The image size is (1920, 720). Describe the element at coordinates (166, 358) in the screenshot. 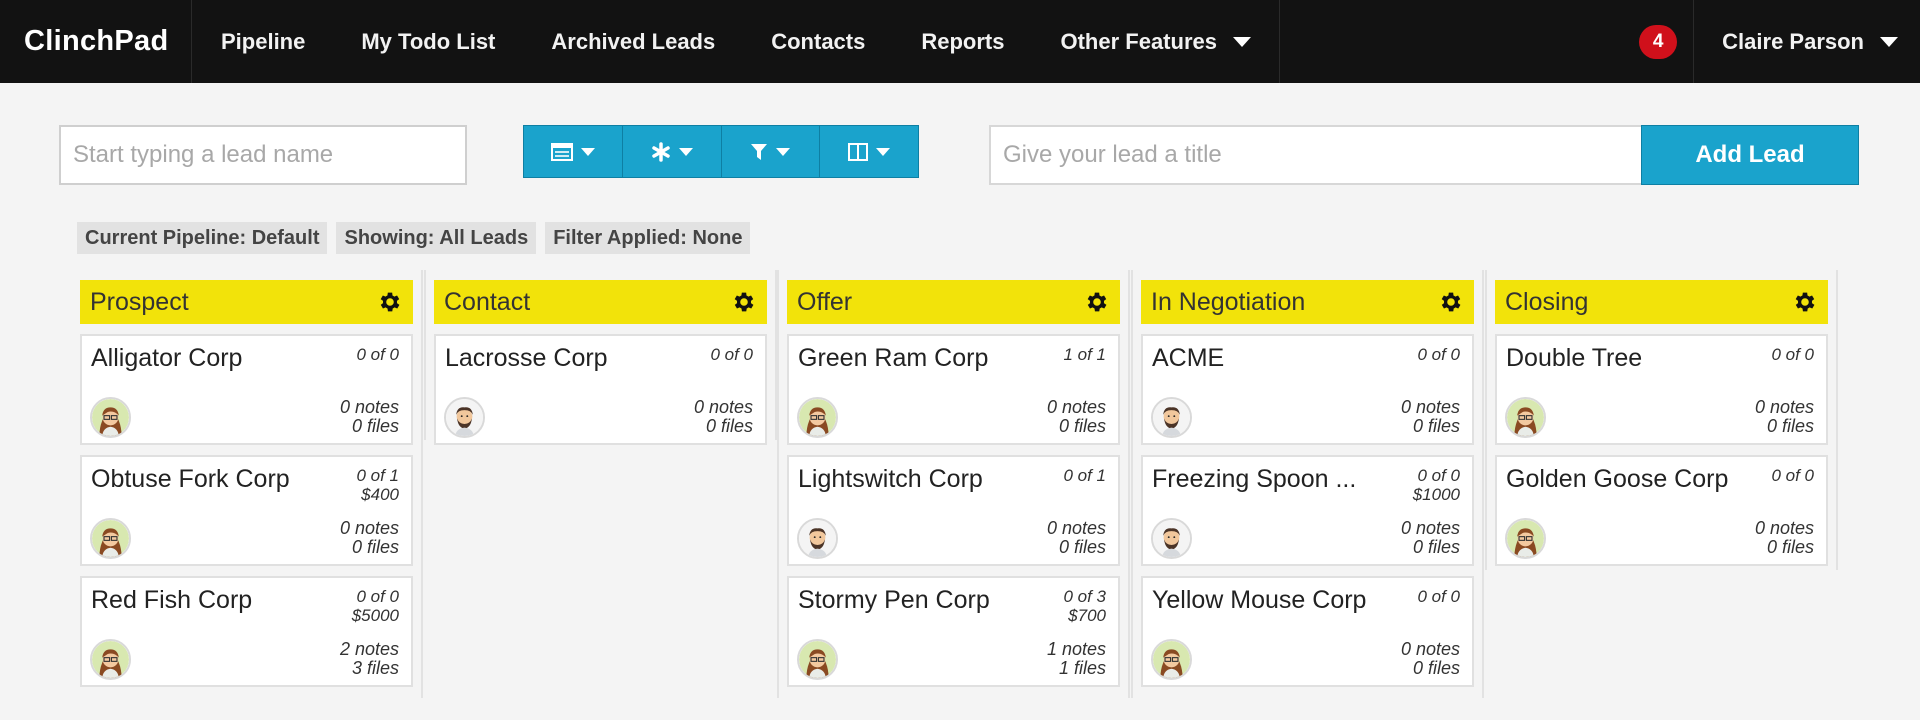

I see `lead-name: Alligator Corp` at that location.